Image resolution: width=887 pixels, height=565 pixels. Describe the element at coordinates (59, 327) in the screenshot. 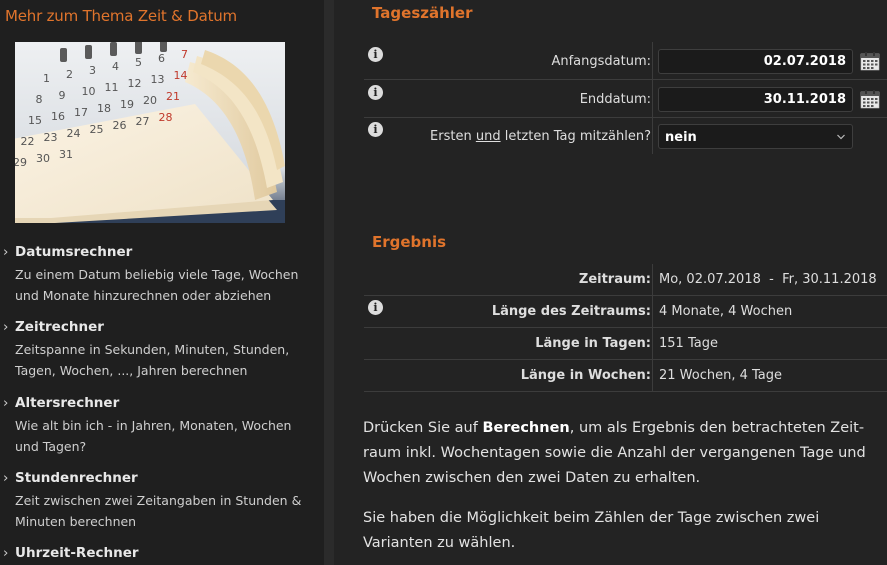

I see `link-title: Zeitrechner` at that location.